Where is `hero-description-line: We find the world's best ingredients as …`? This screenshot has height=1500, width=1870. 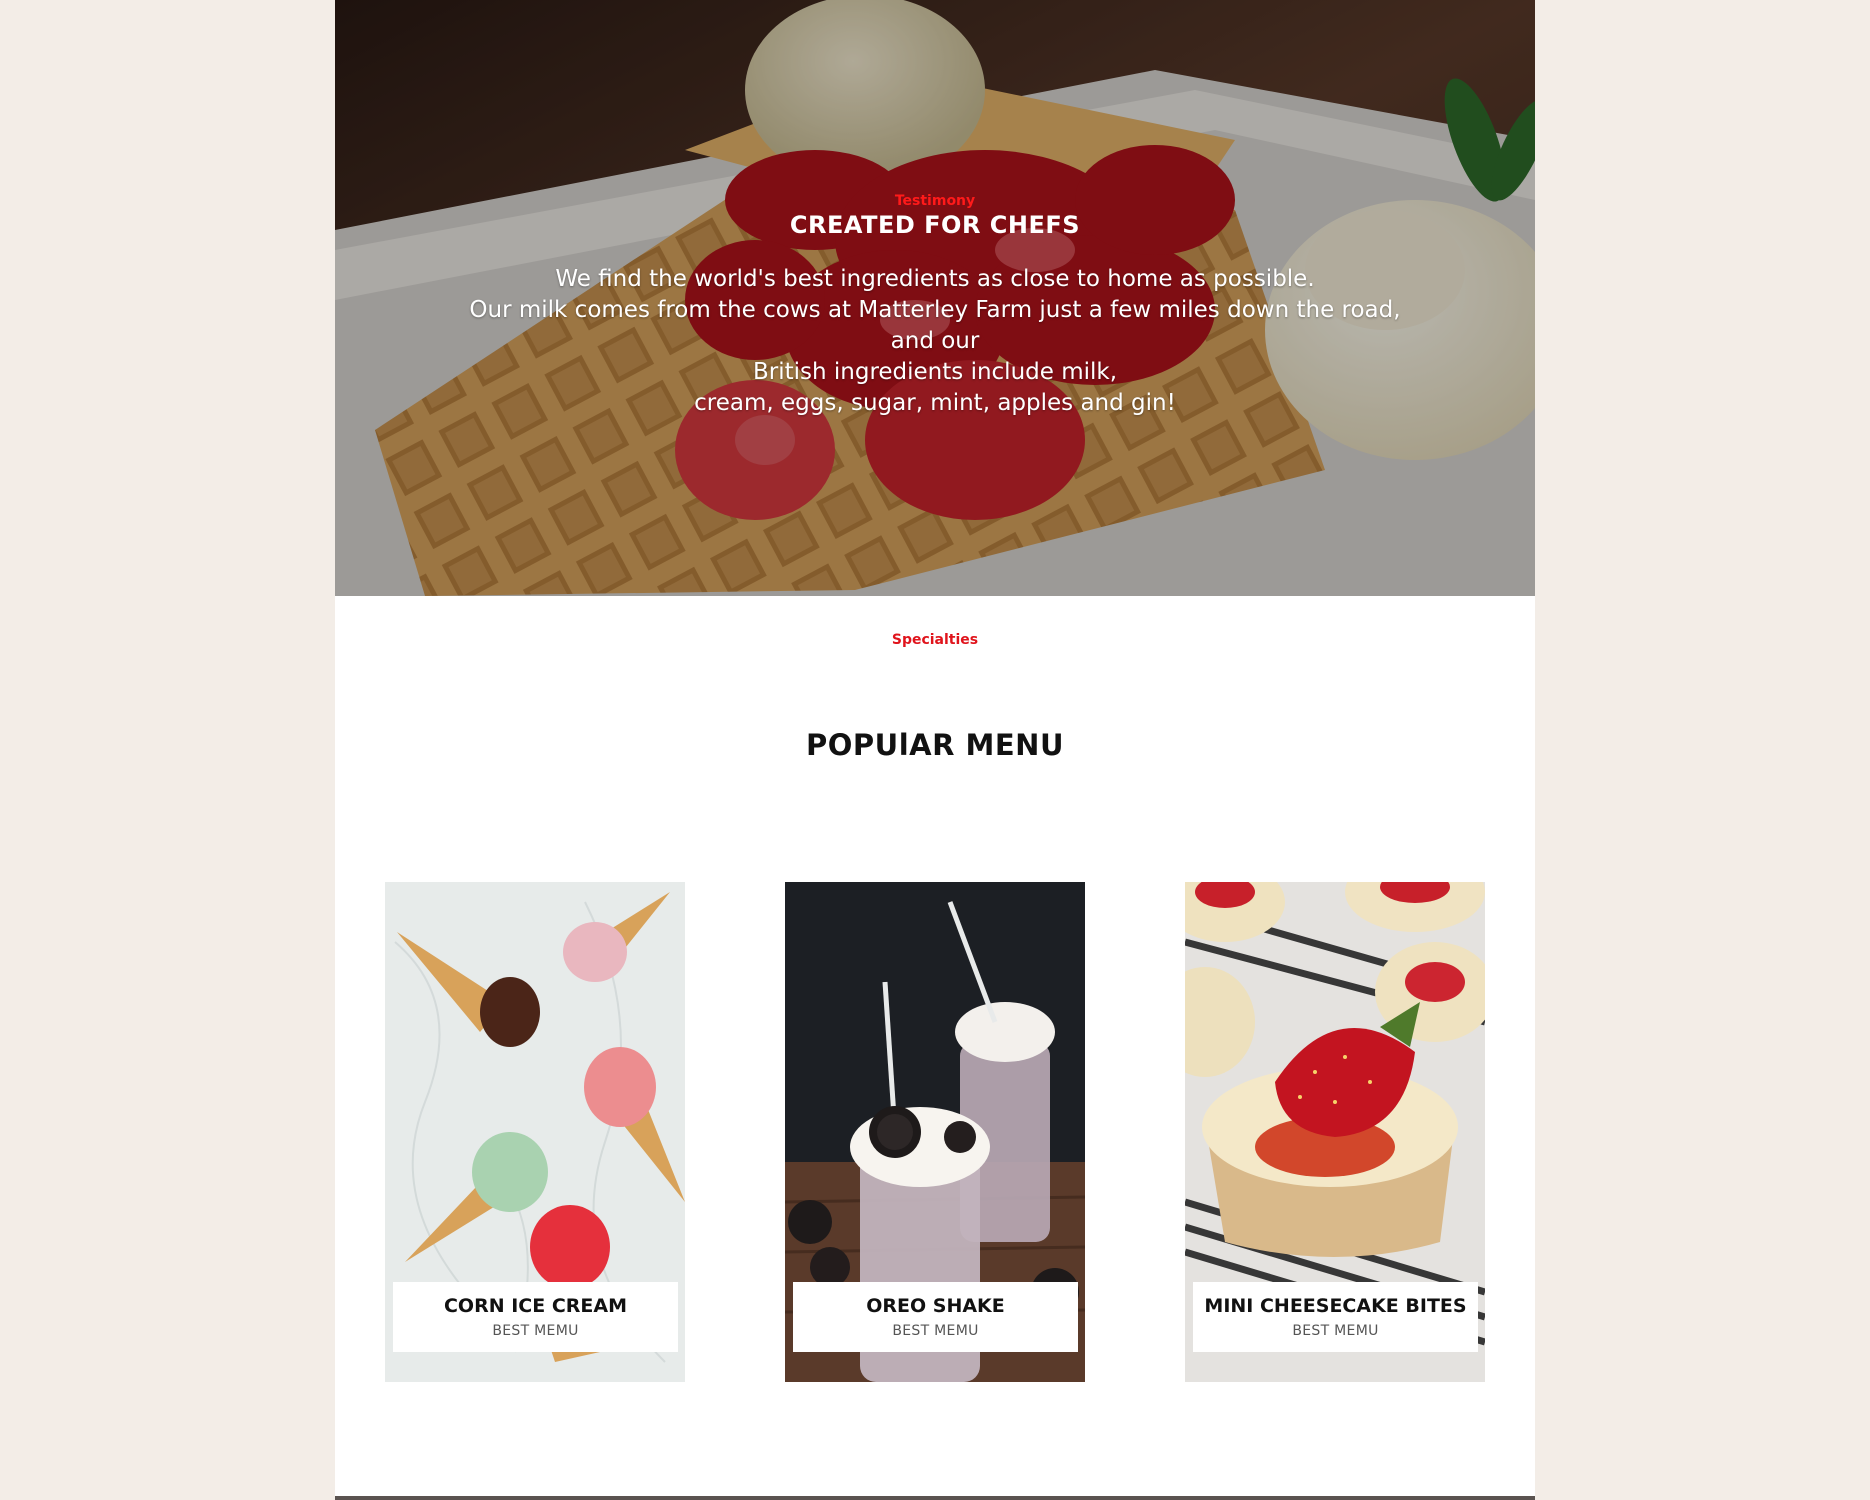 hero-description-line: We find the world's best ingredients as … is located at coordinates (935, 279).